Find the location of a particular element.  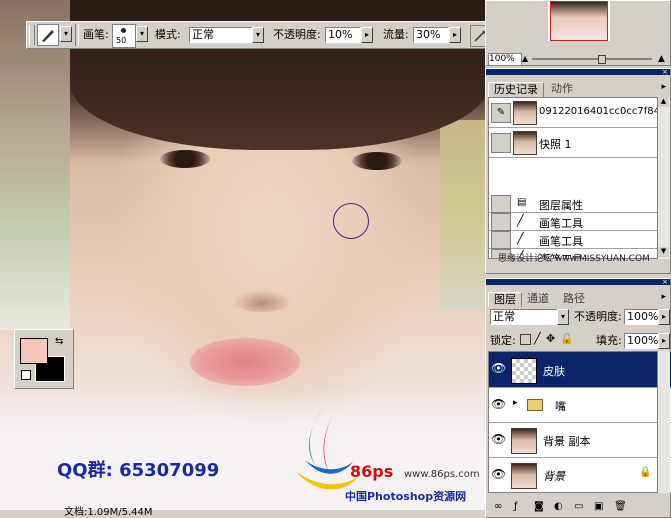

tab-layers: 图层 is located at coordinates (505, 299).